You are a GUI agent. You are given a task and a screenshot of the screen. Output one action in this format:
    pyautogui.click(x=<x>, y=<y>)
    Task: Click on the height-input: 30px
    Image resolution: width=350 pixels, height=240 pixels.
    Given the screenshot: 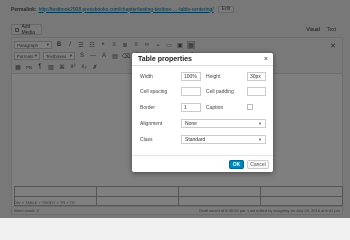 What is the action you would take?
    pyautogui.click(x=256, y=76)
    